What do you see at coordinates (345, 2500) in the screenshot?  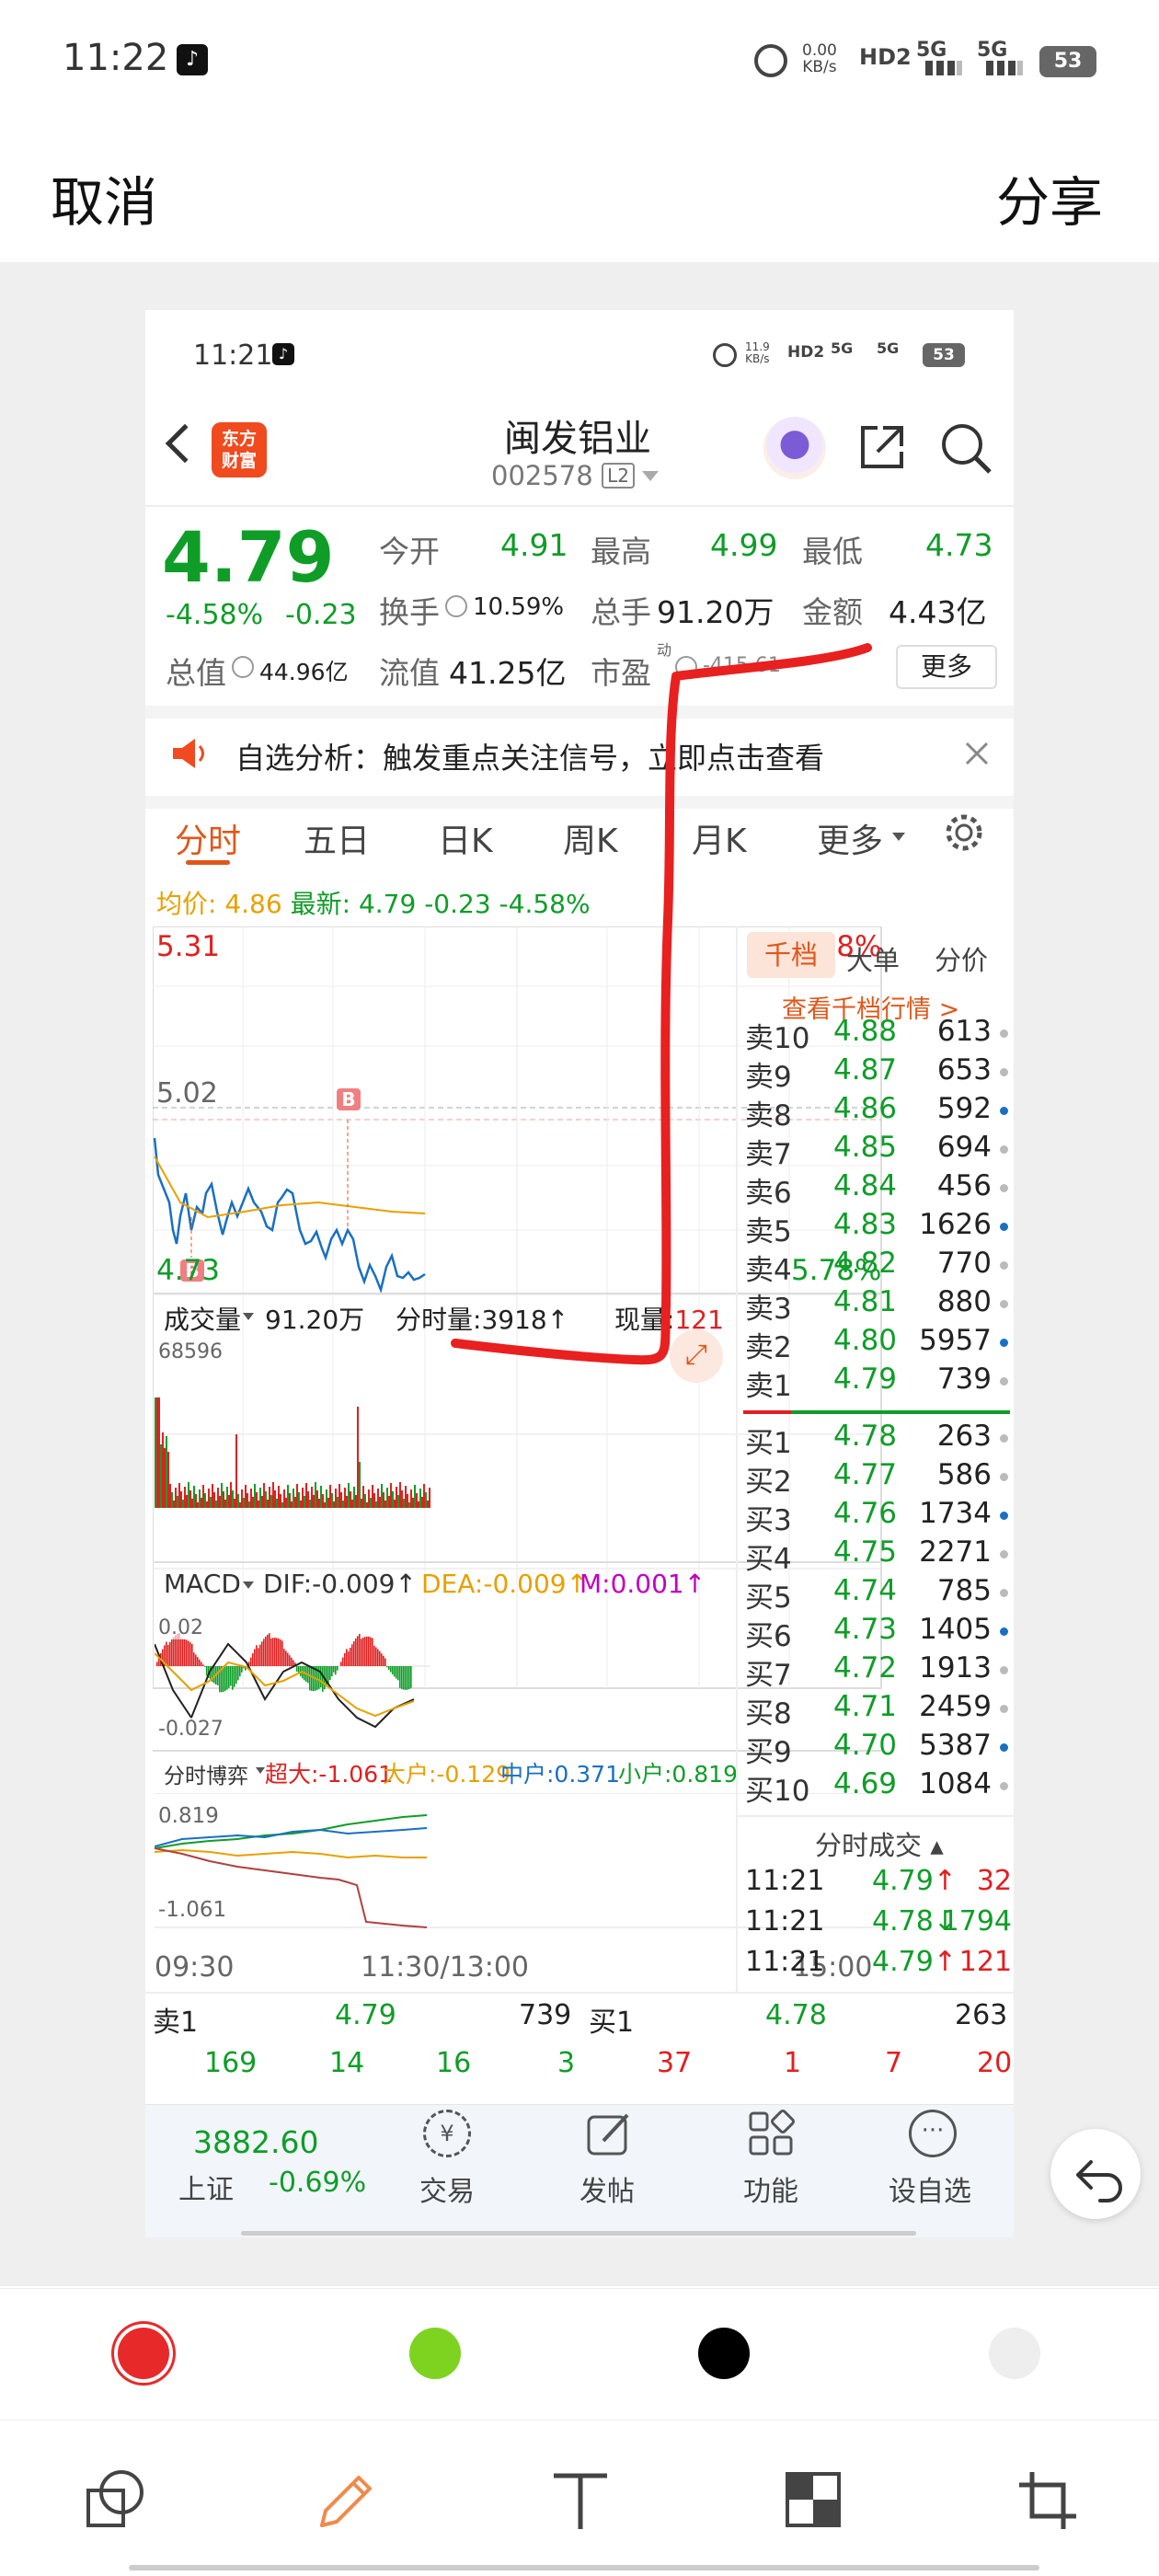 I see `pen-icon` at bounding box center [345, 2500].